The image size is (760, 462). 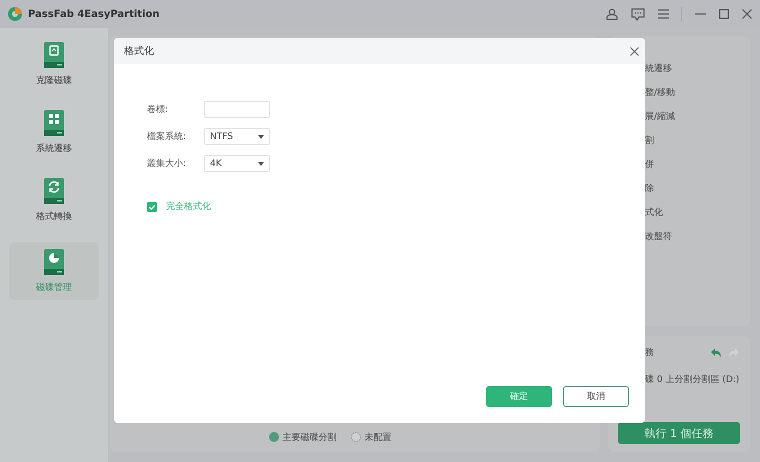 I want to click on legend-pattern-icon, so click(x=355, y=437).